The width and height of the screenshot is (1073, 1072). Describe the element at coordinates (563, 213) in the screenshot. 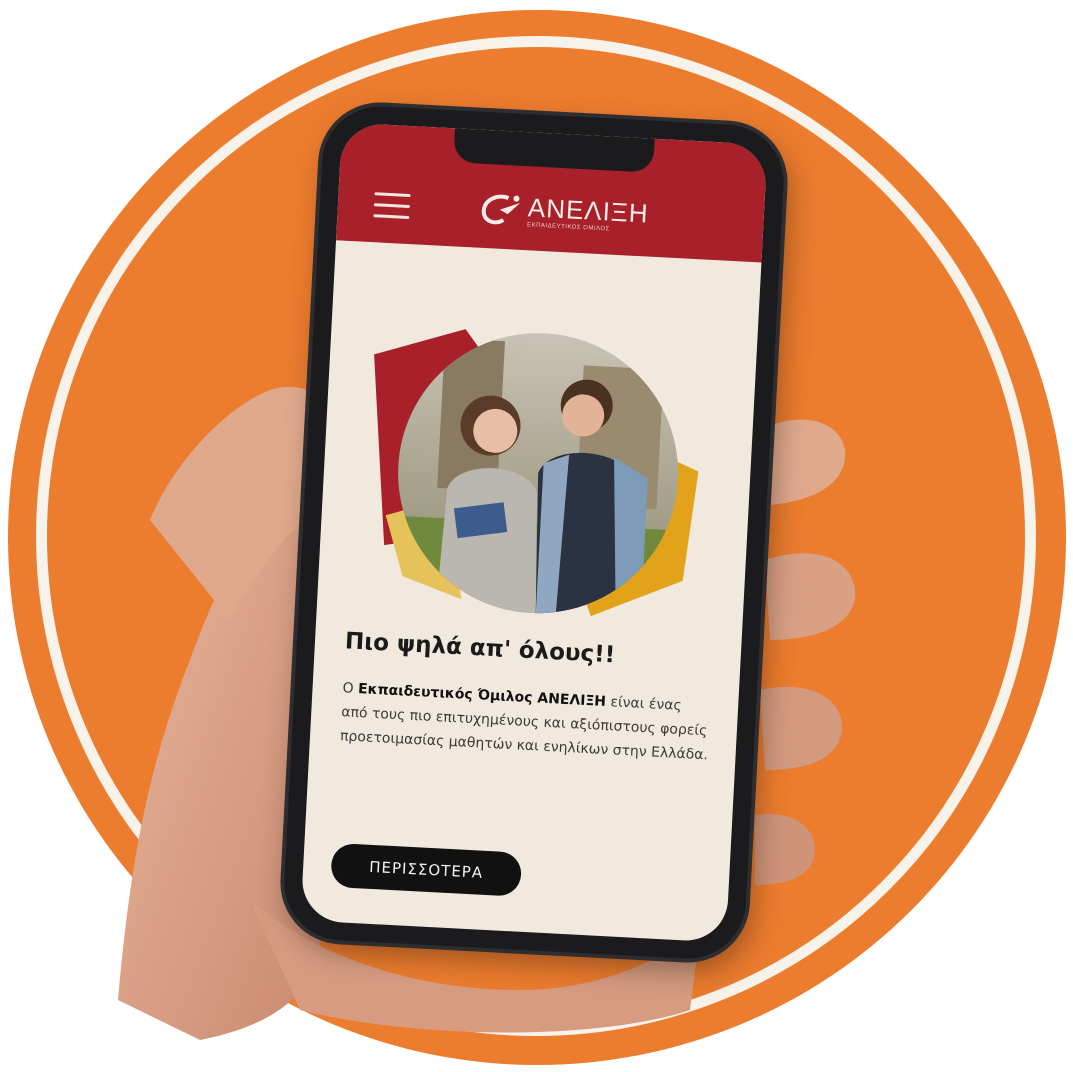

I see `site-logo: ΑΝΕΛΙΞΗ ΕΚΠΑΙΔΕΥΤΙΚΟΣ ΟΜΙΛΟΣ` at that location.